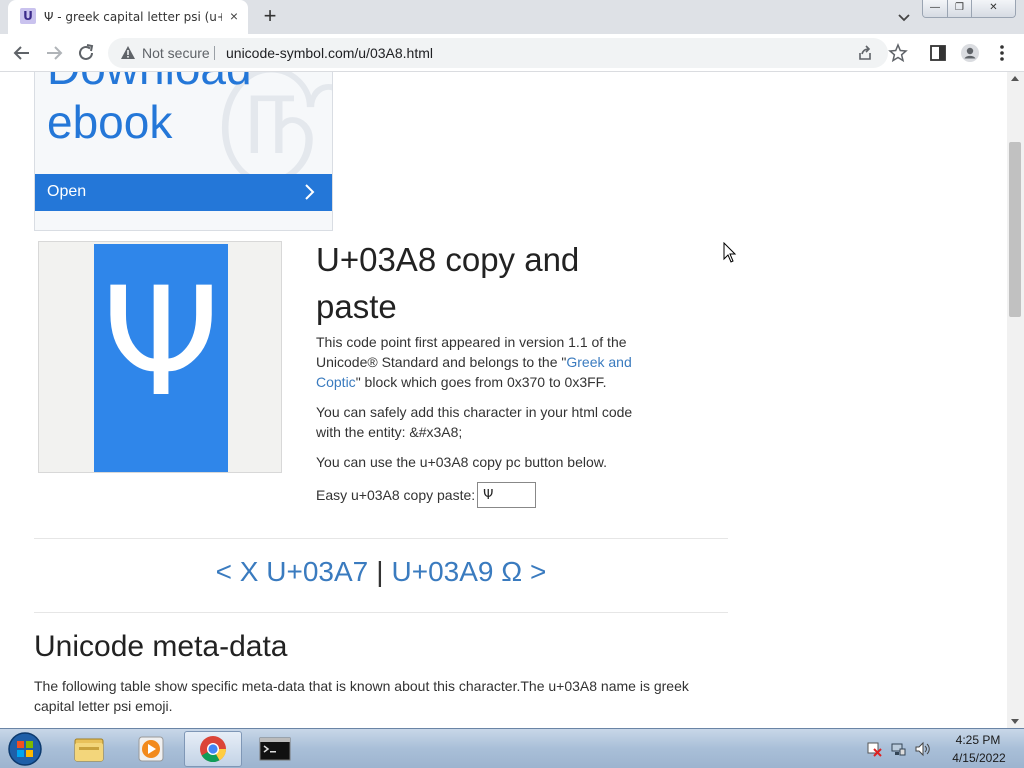 This screenshot has width=1024, height=768. I want to click on symbol-glyph: Ψ, so click(161, 343).